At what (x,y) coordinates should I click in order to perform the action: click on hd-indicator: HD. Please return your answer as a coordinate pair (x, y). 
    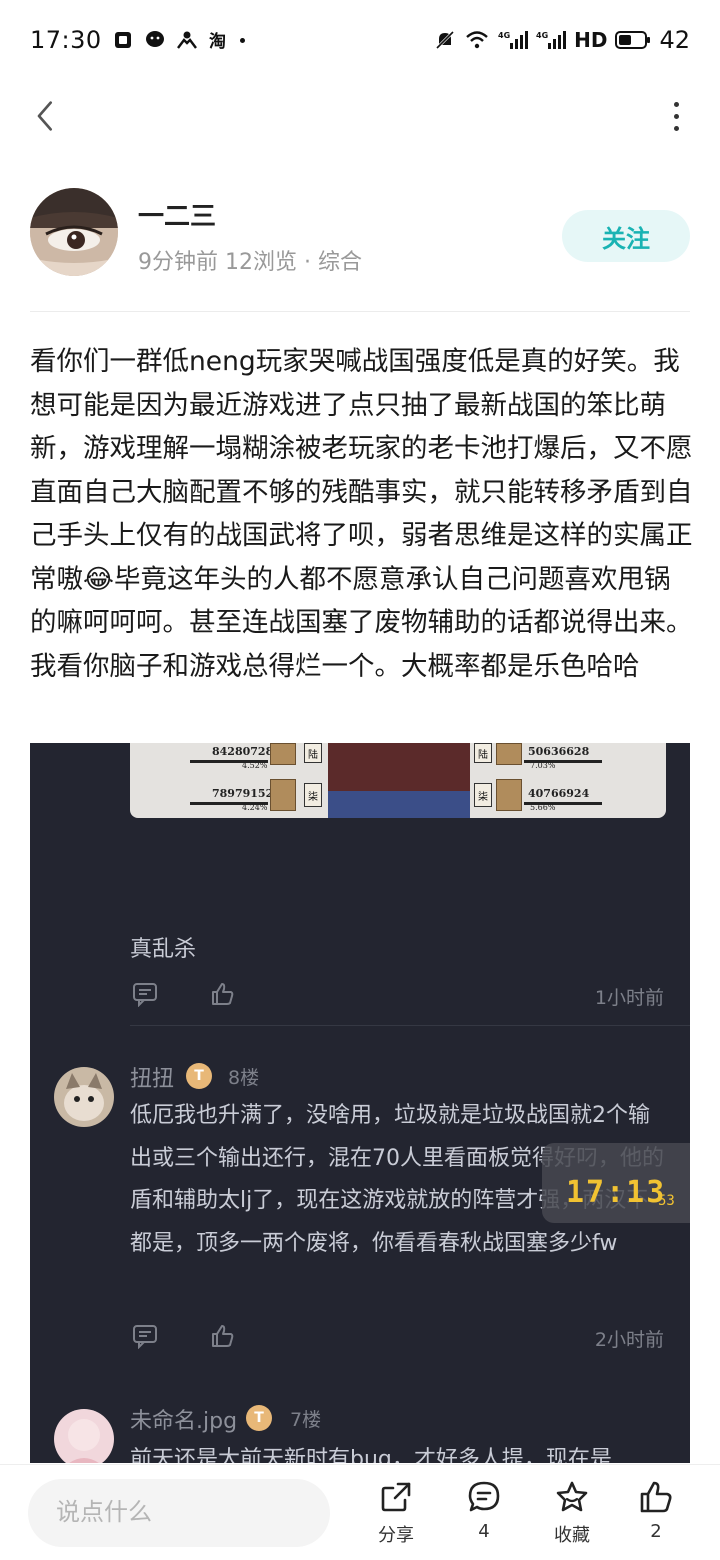
    Looking at the image, I should click on (591, 40).